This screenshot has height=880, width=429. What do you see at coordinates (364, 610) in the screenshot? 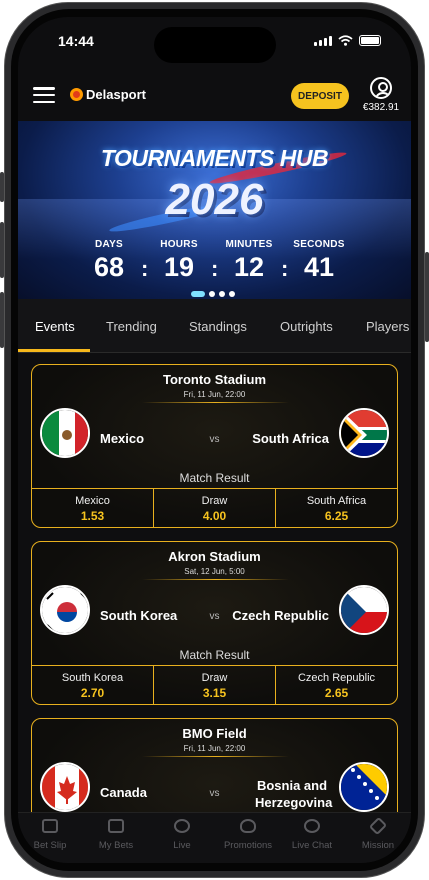
I see `czech-flag-icon` at bounding box center [364, 610].